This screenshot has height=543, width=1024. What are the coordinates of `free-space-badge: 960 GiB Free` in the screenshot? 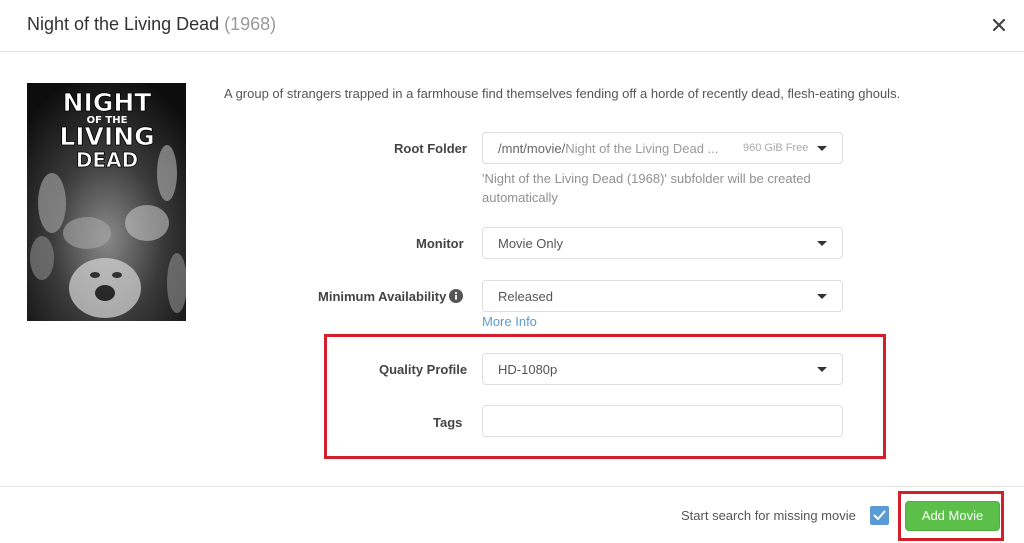 It's located at (776, 148).